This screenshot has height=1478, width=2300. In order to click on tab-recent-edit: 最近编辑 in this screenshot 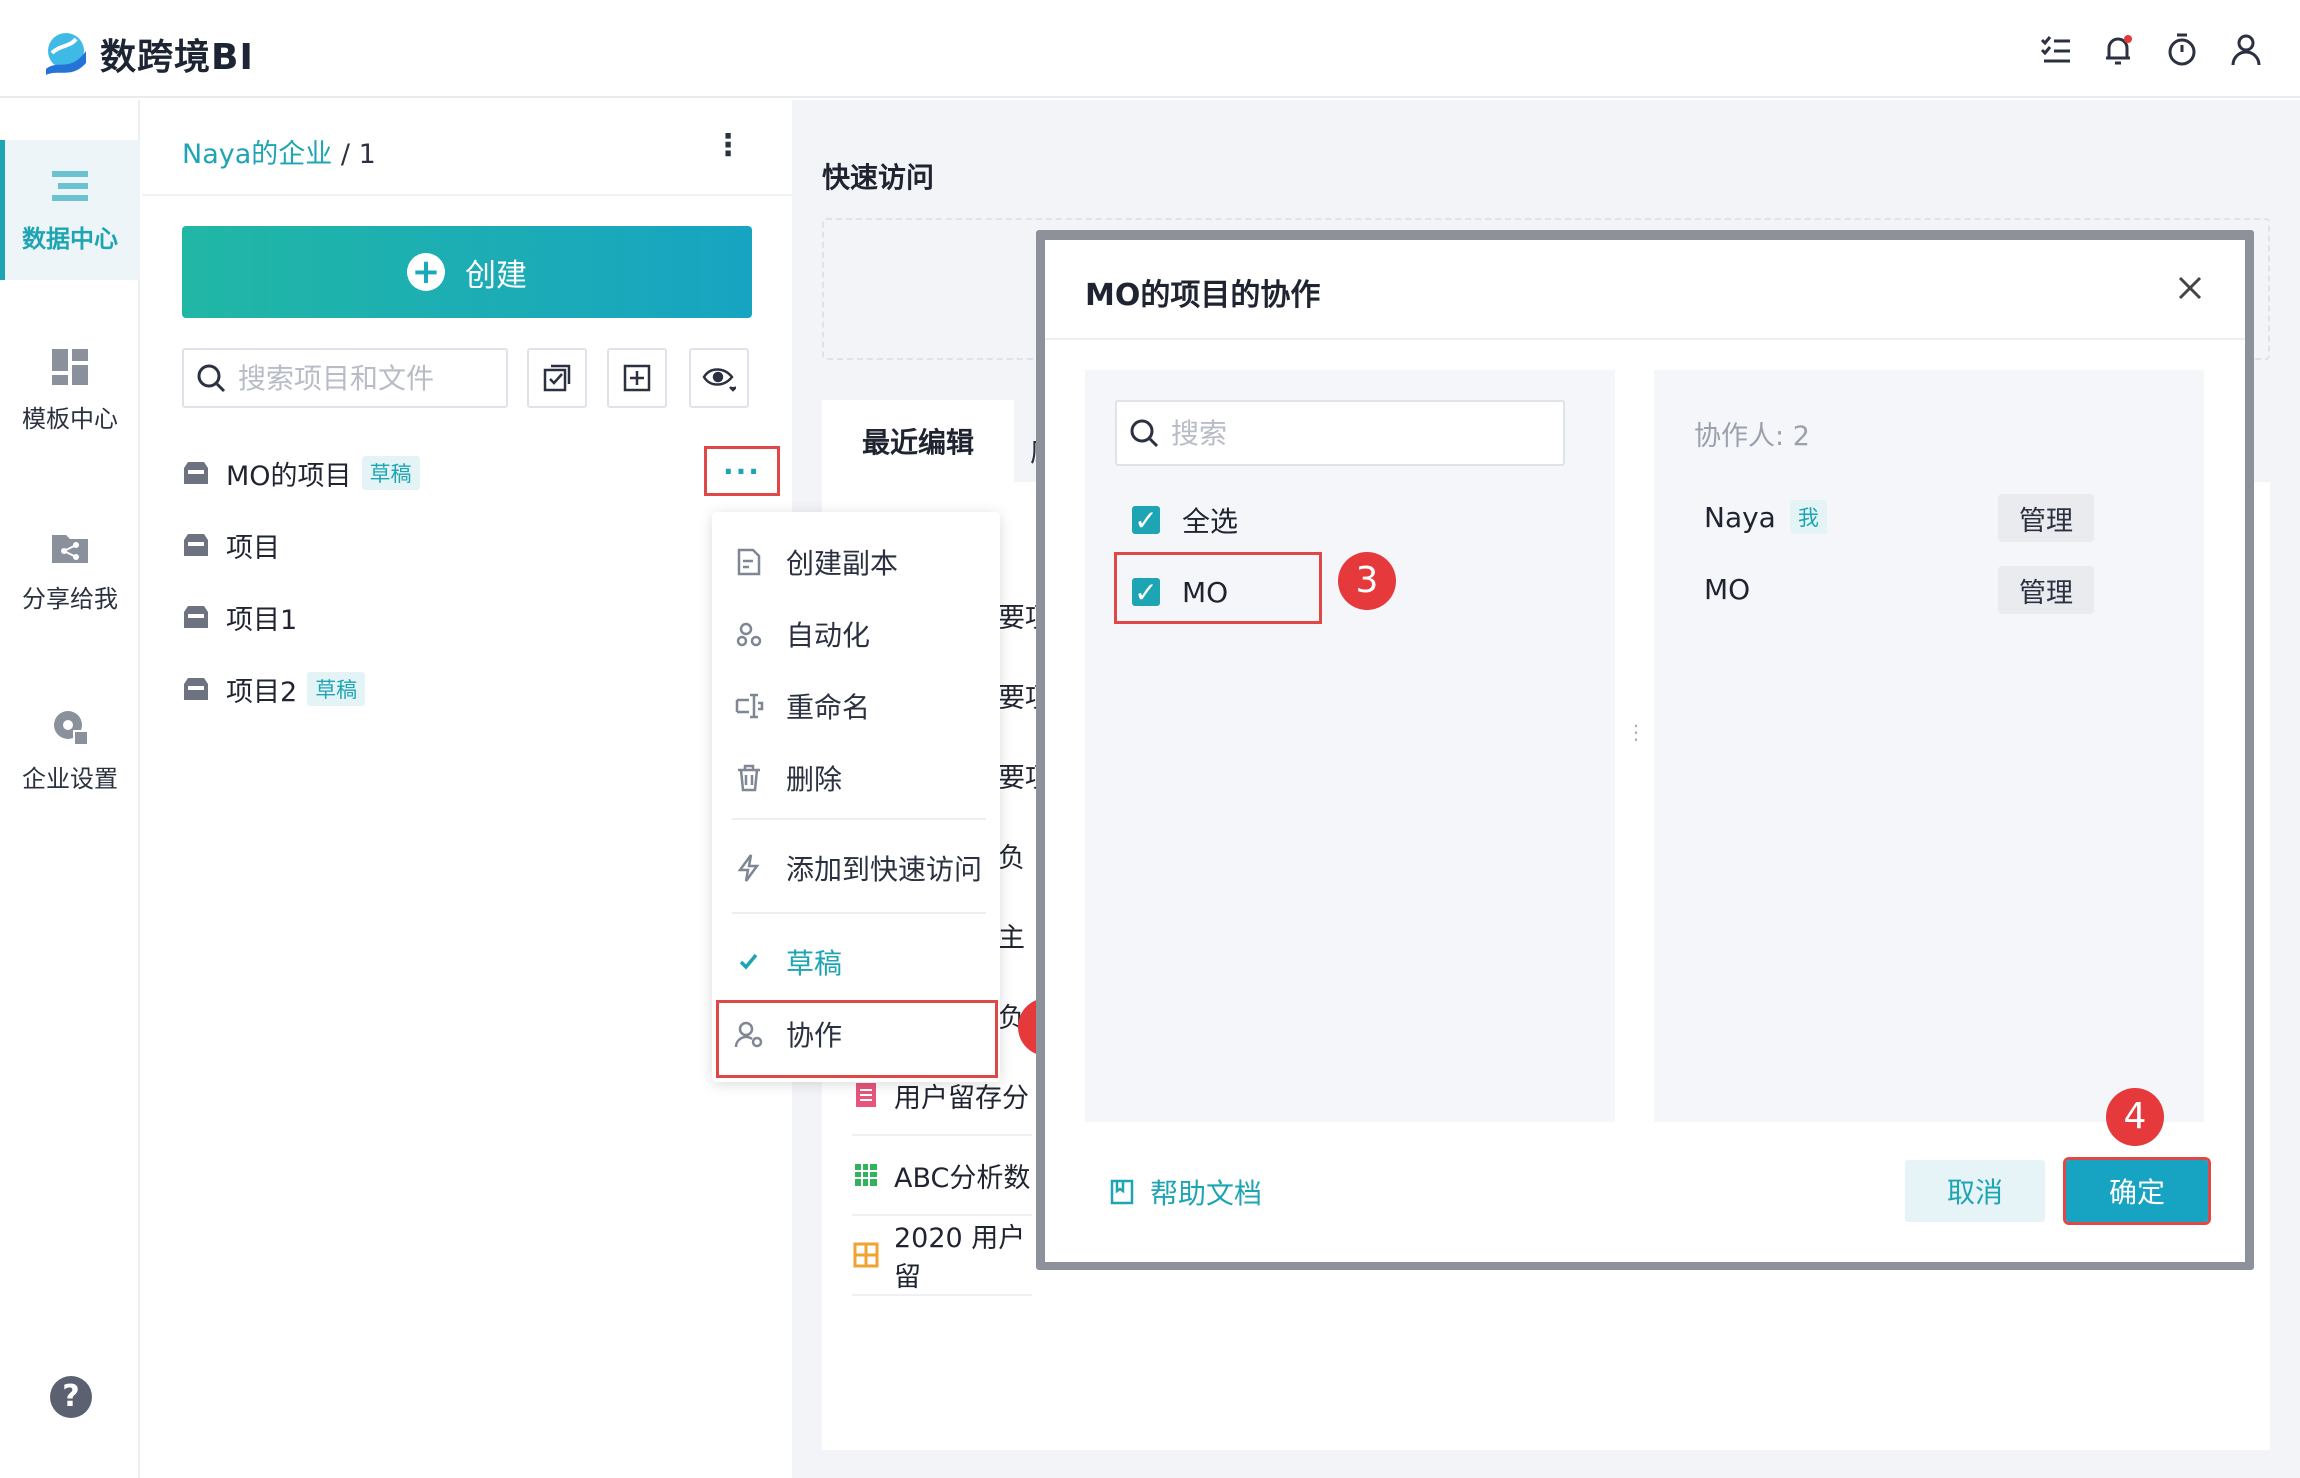, I will do `click(918, 441)`.